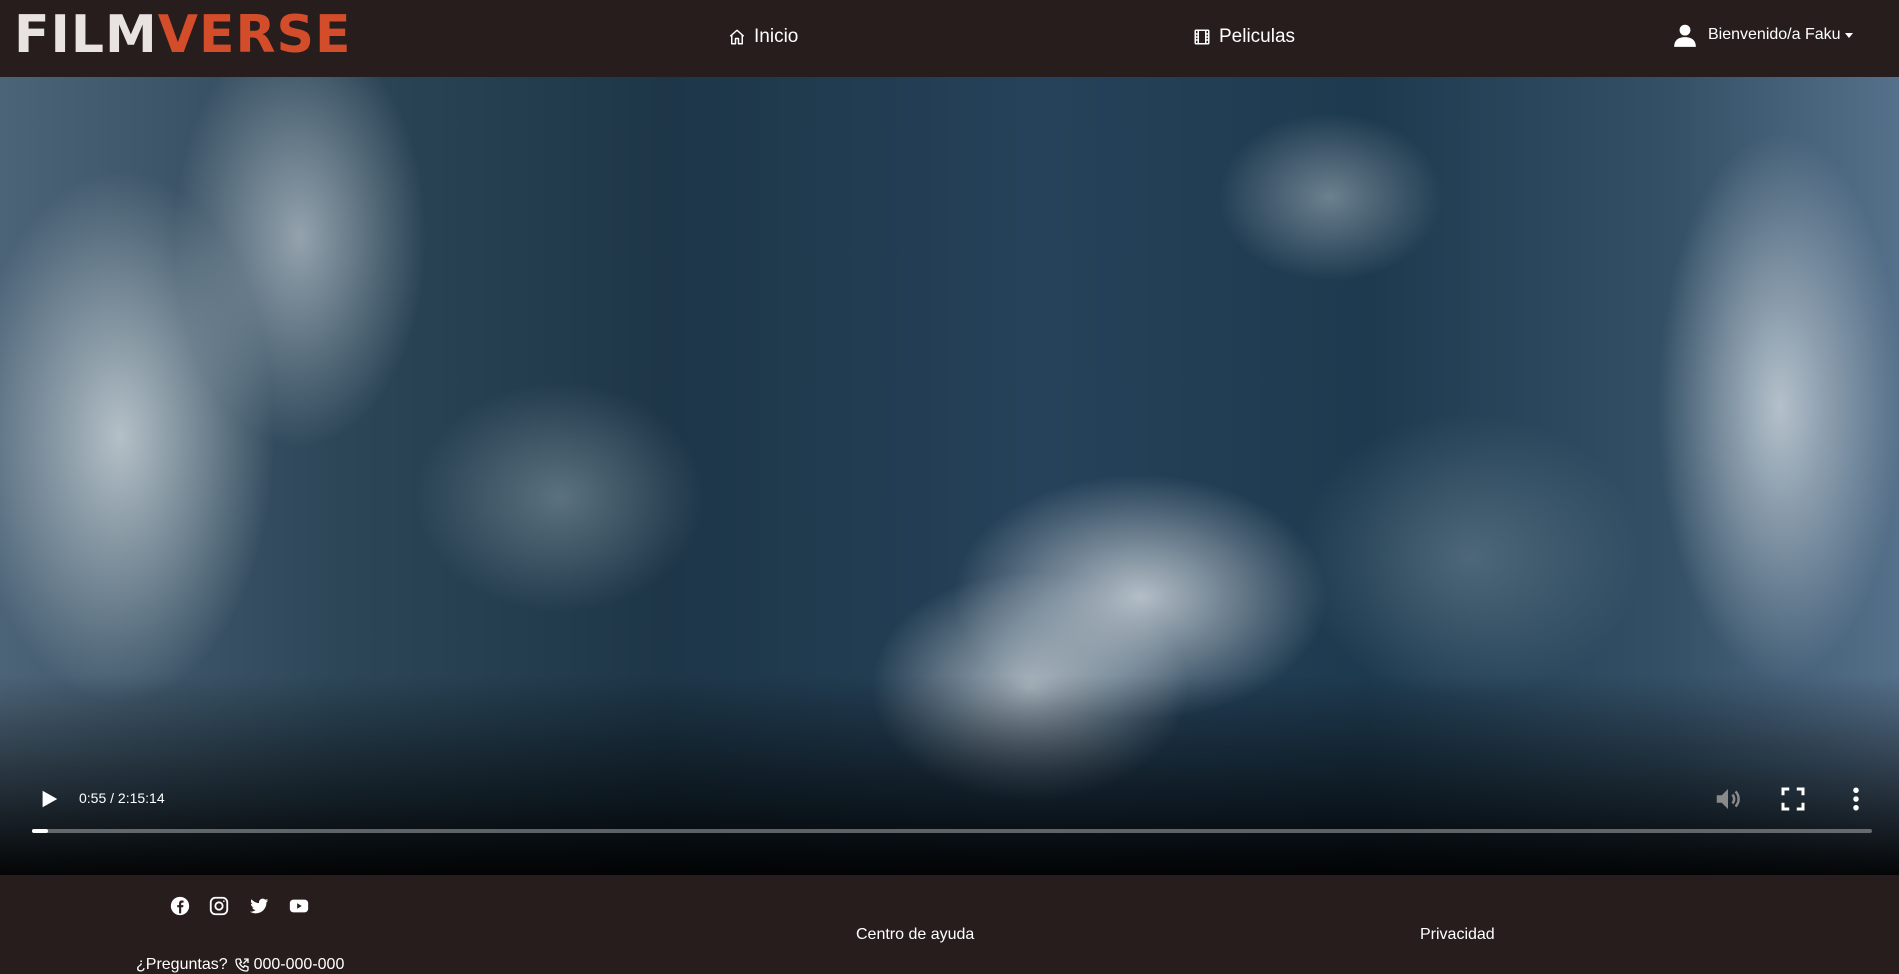 This screenshot has height=974, width=1899. Describe the element at coordinates (1774, 34) in the screenshot. I see `user-greeting: Bienvenido/a Faku` at that location.